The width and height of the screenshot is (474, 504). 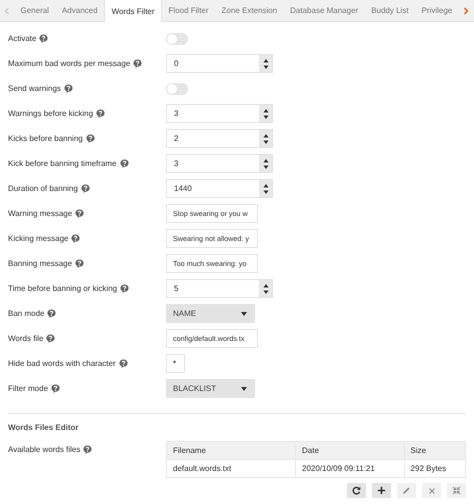 I want to click on setting-label: Warning message, so click(x=40, y=213).